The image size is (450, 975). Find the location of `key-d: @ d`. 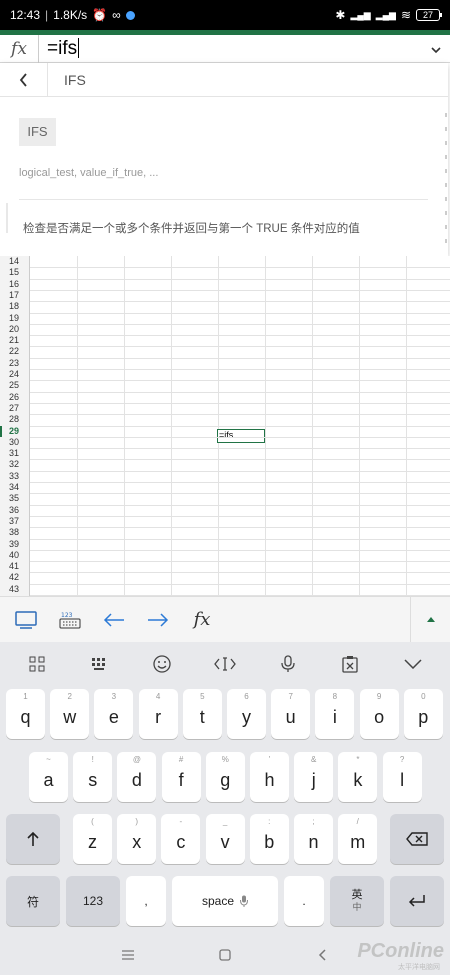

key-d: @ d is located at coordinates (137, 777).